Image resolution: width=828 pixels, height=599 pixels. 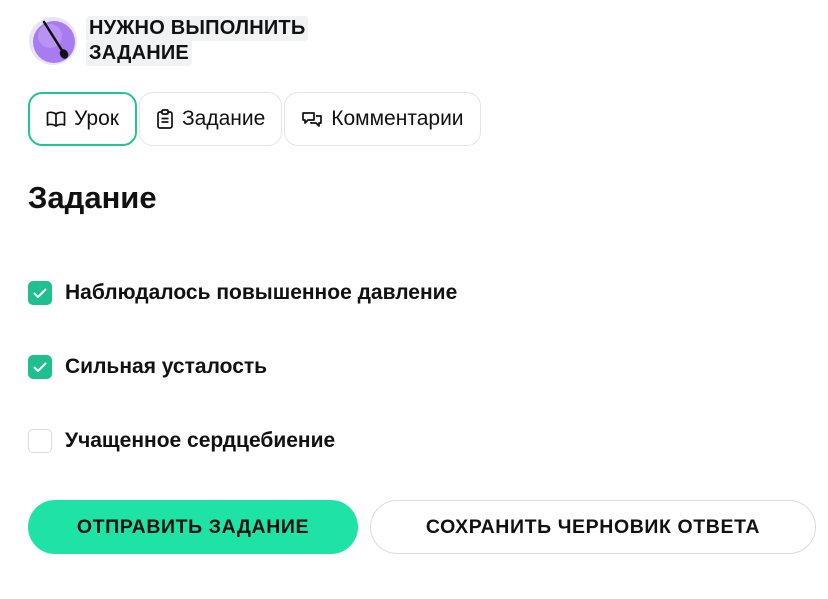 What do you see at coordinates (593, 527) in the screenshot?
I see `save-draft-button: СОХРАНИТЬ ЧЕРНОВИК ОТВЕТА` at bounding box center [593, 527].